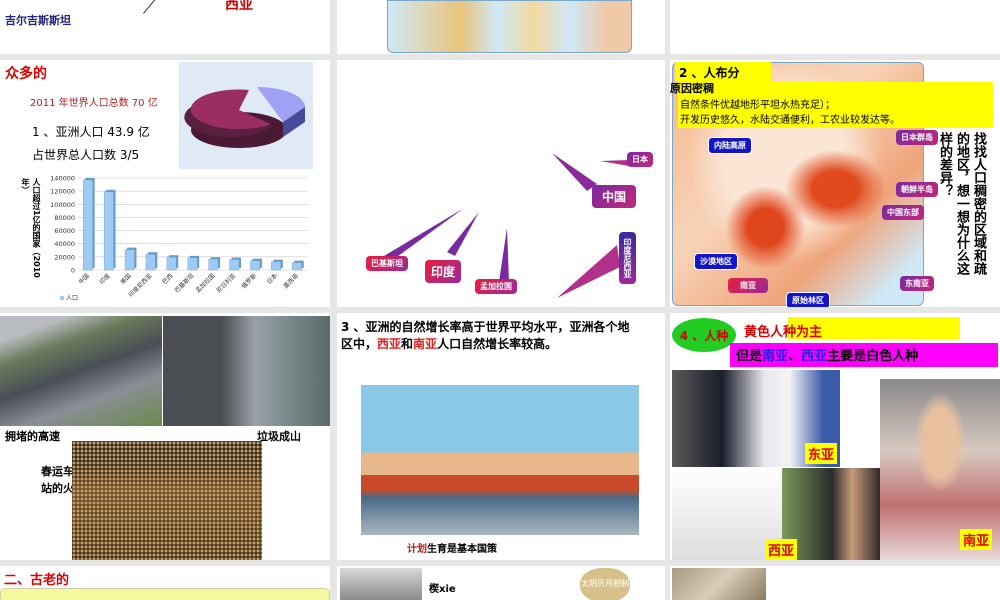 The image size is (1000, 600). What do you see at coordinates (509, 26) in the screenshot?
I see `map-image` at bounding box center [509, 26].